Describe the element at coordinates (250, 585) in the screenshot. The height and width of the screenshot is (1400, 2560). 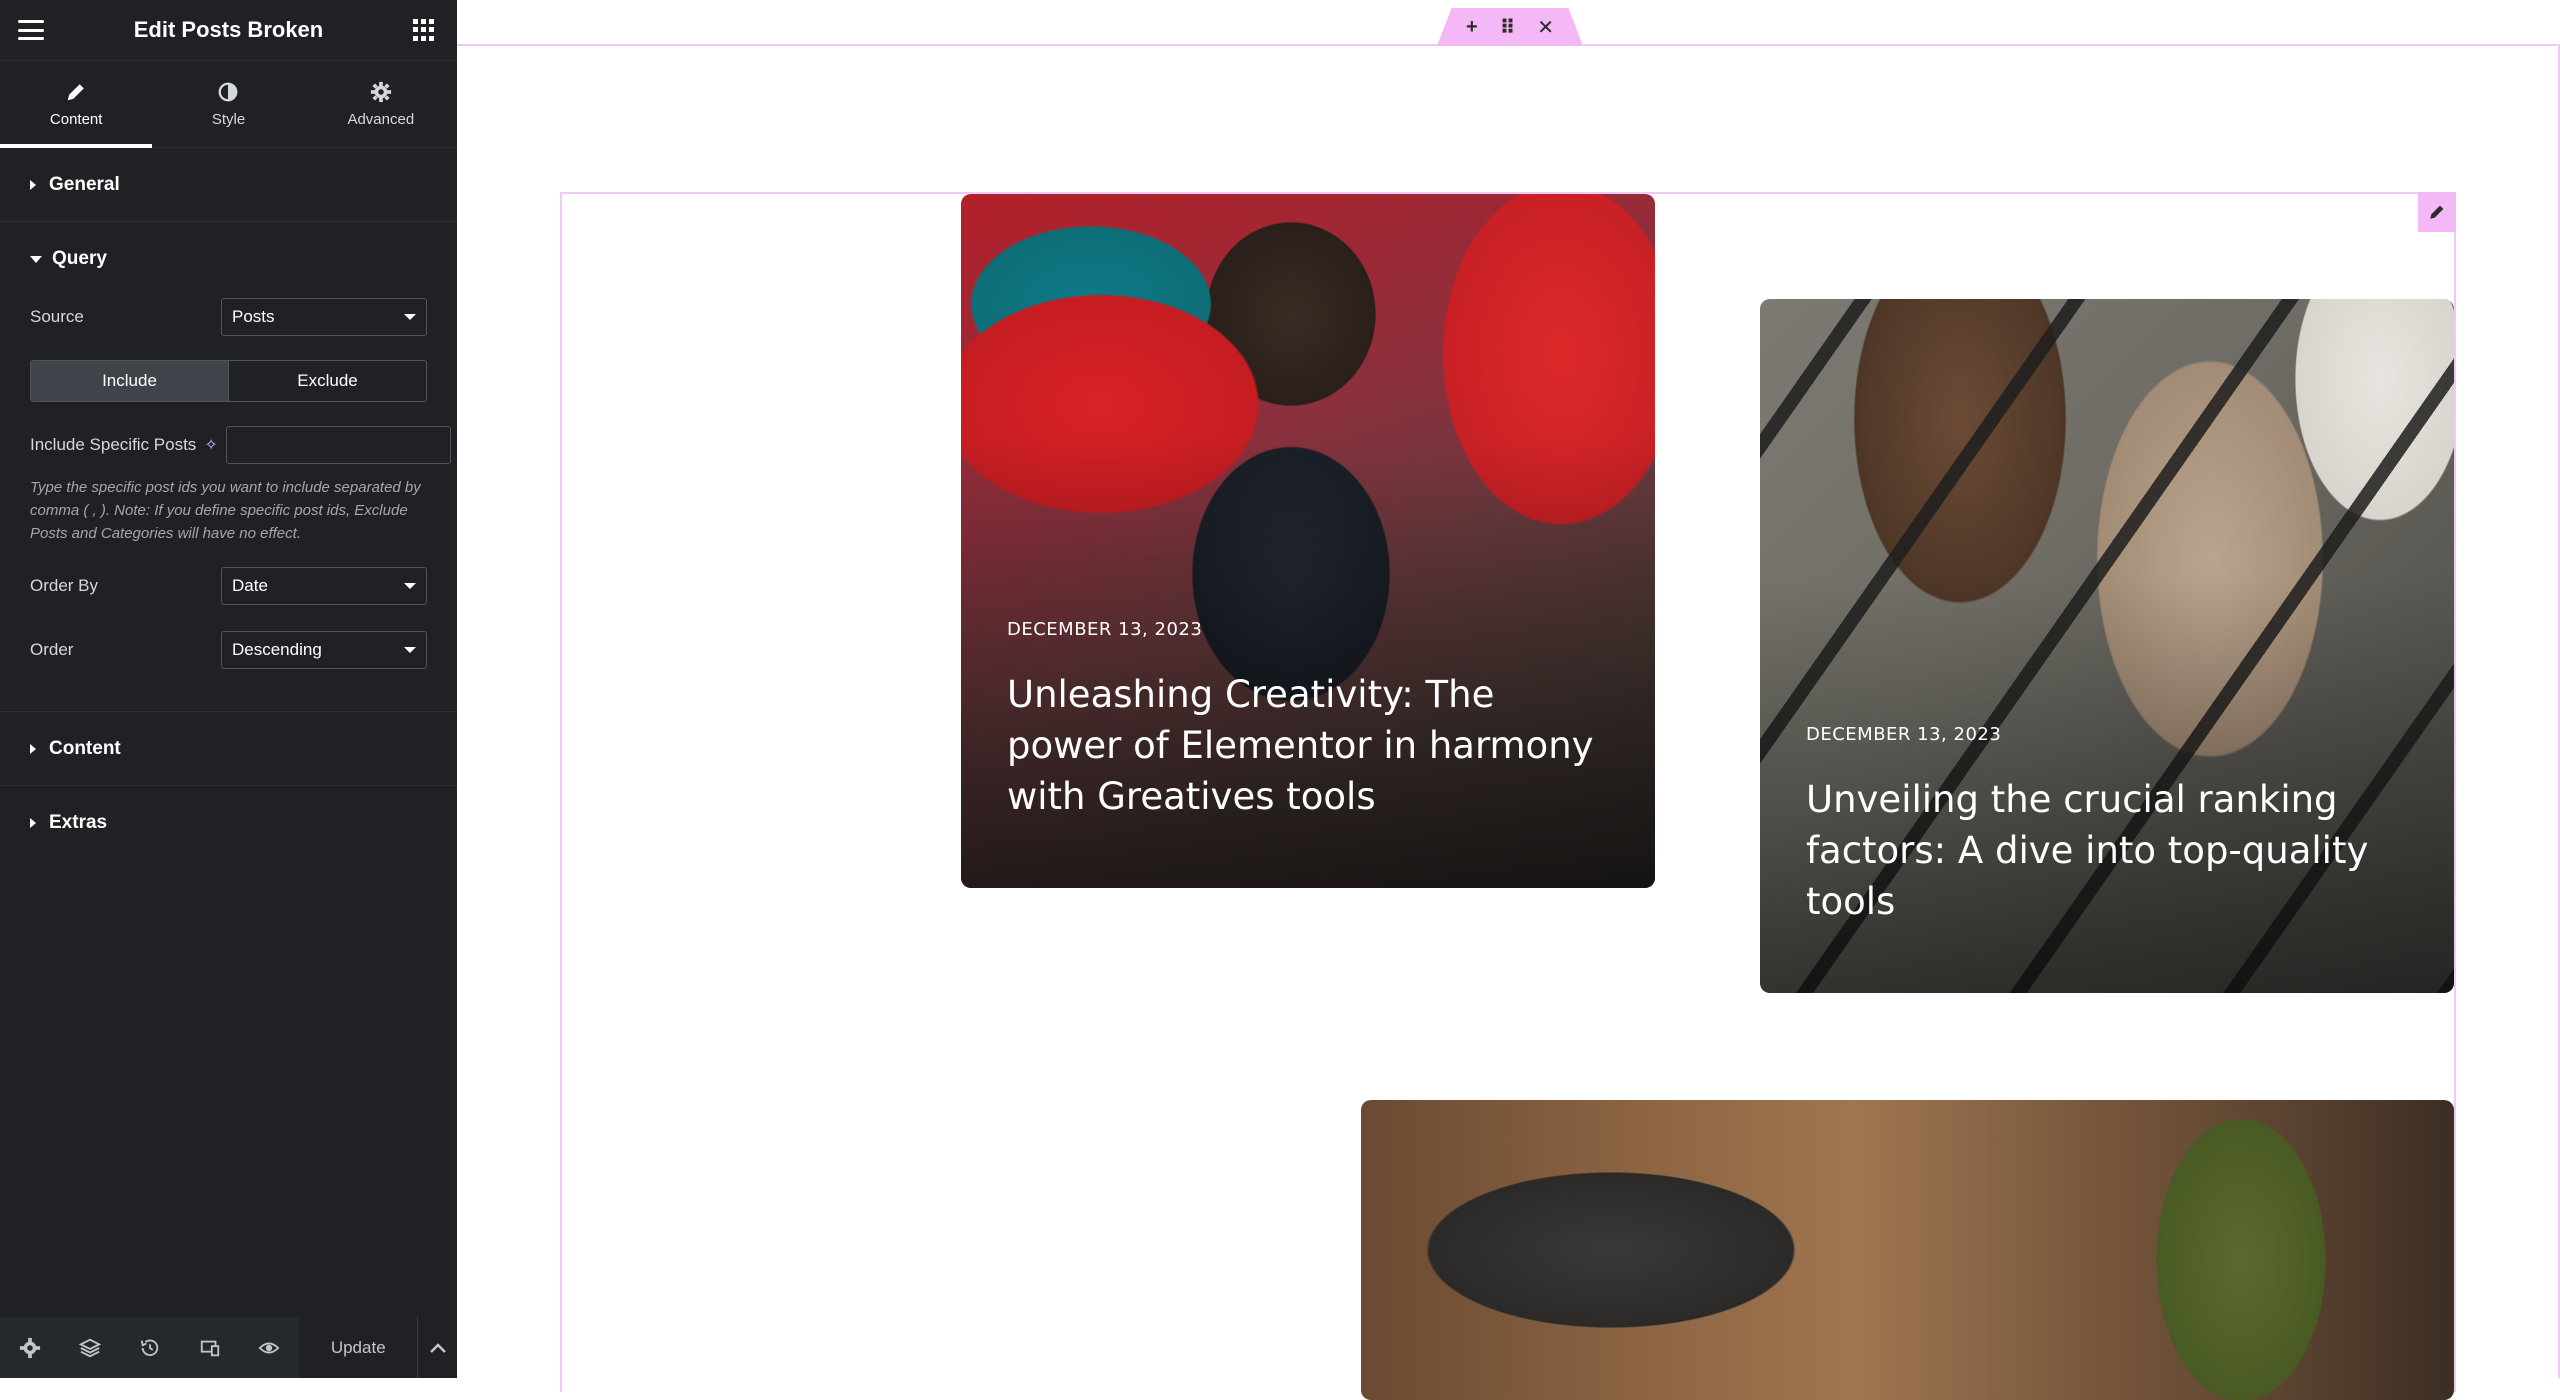
I see `order-by-value: Date` at that location.